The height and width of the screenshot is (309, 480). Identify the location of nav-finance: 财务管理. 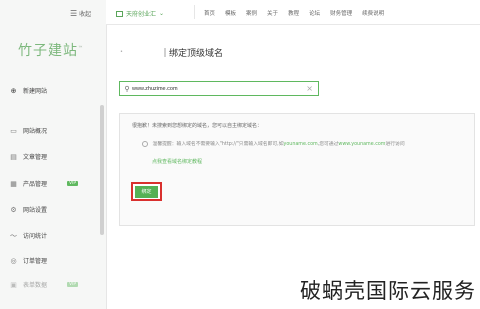
(341, 13).